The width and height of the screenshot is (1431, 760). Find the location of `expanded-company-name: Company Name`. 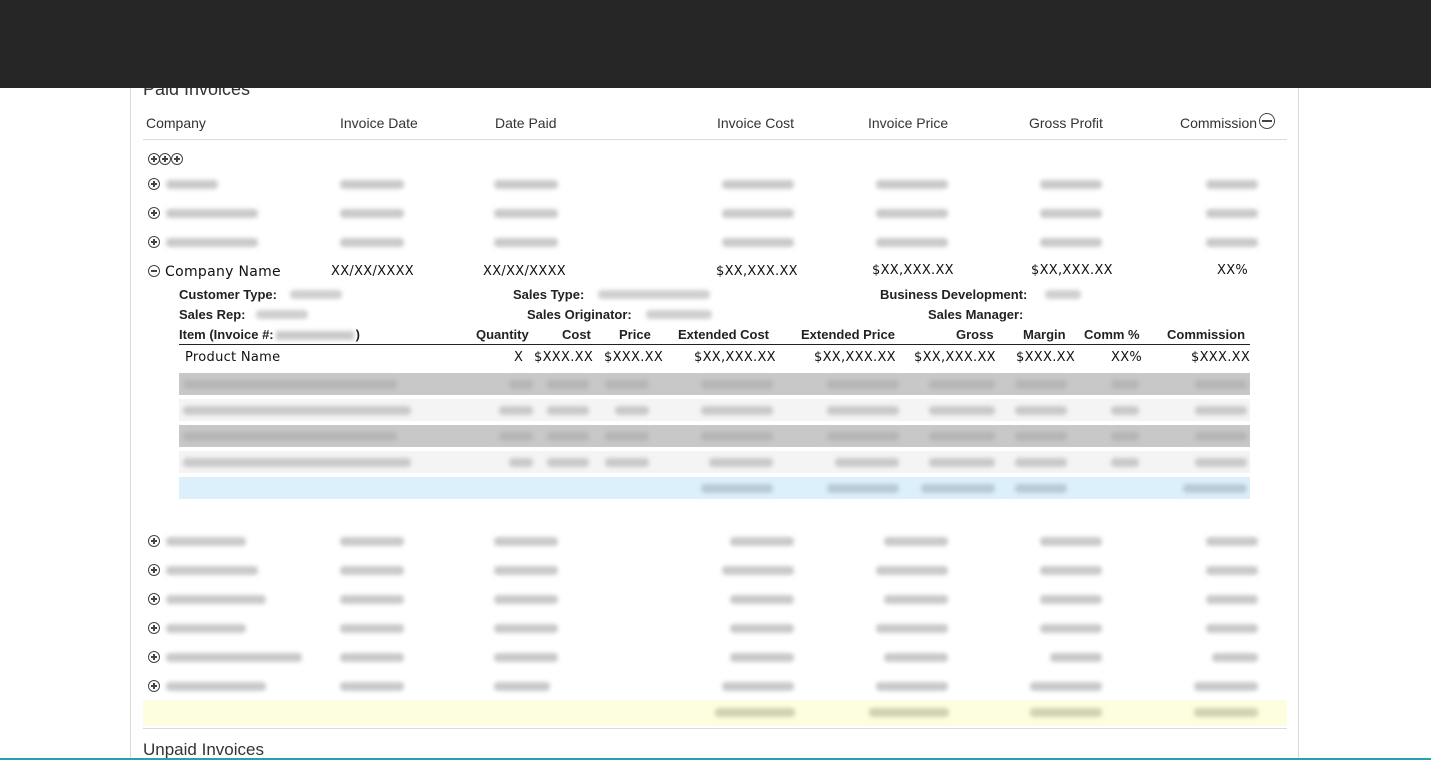

expanded-company-name: Company Name is located at coordinates (223, 272).